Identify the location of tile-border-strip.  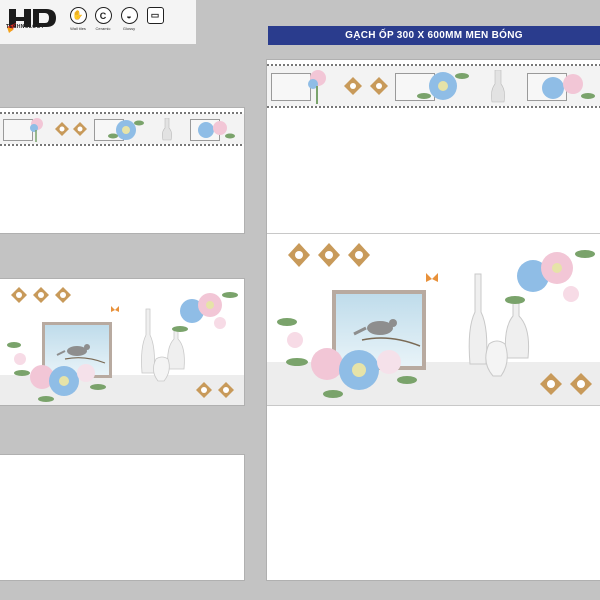
(122, 170).